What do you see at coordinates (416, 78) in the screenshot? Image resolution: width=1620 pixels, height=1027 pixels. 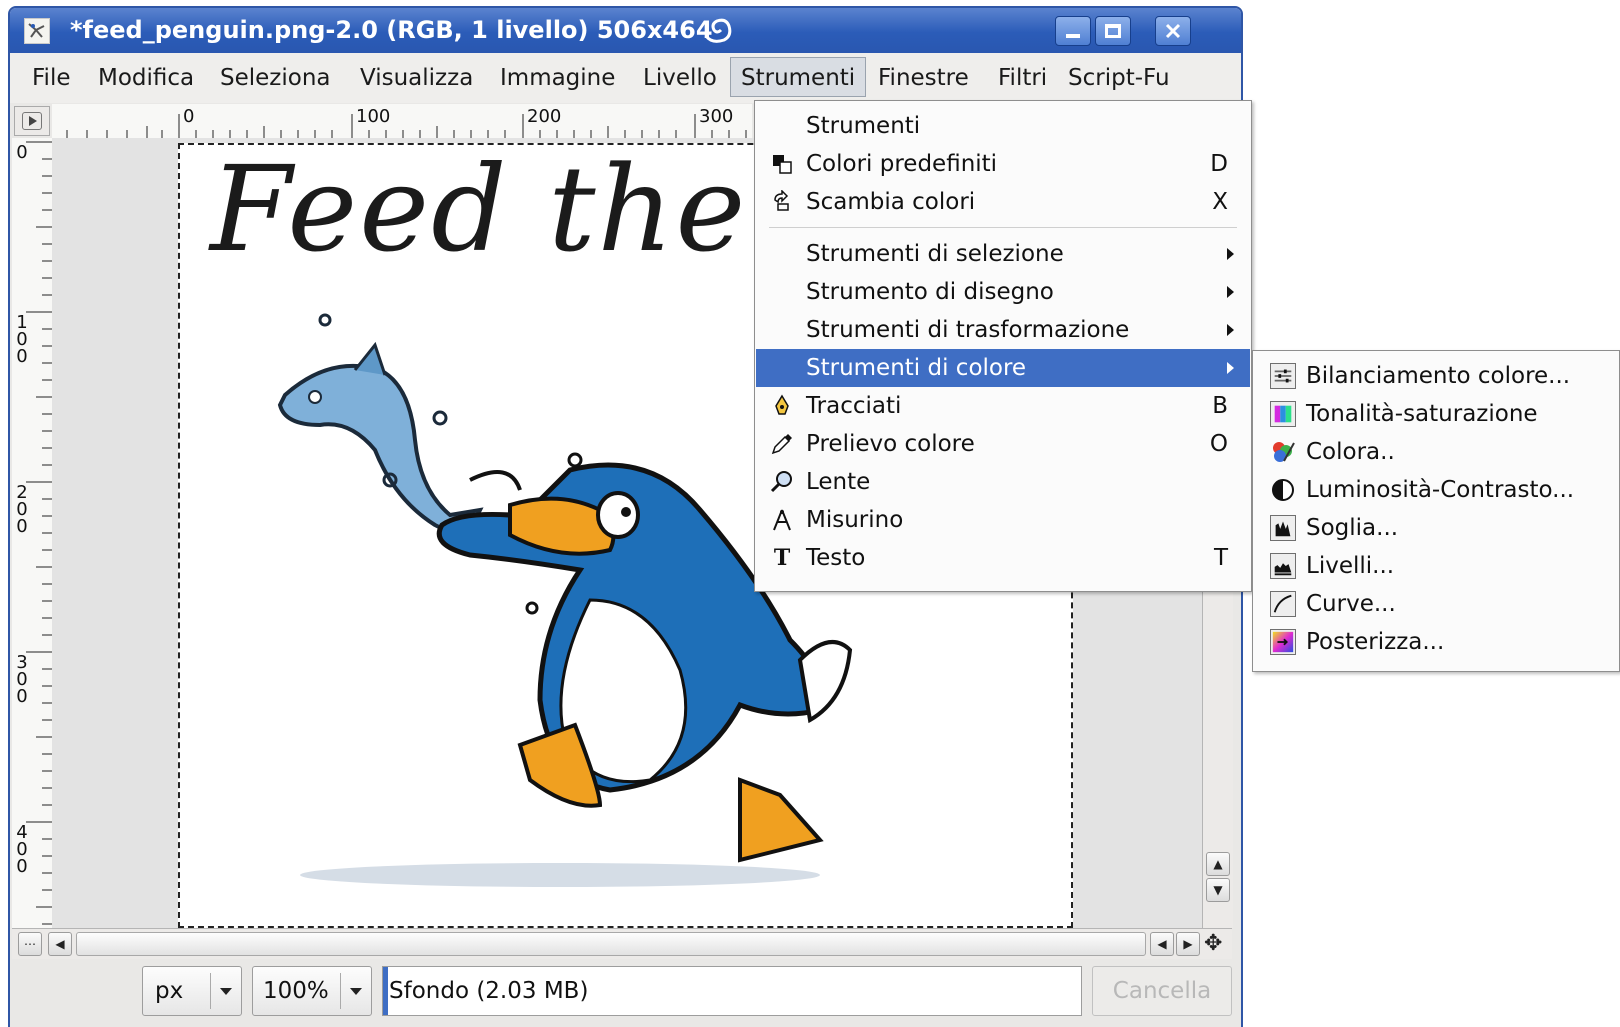 I see `menu-view: Visualizza` at bounding box center [416, 78].